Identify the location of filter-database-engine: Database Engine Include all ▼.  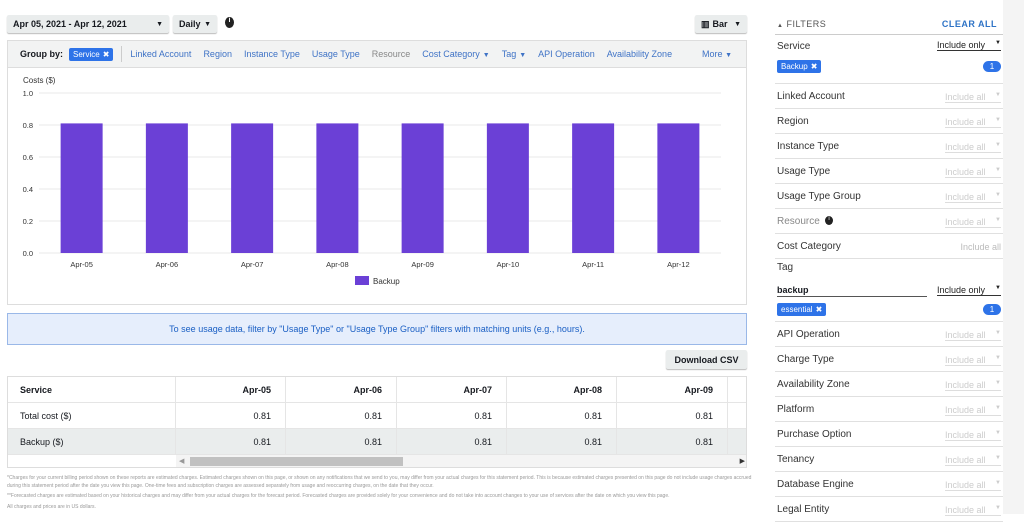
(889, 484).